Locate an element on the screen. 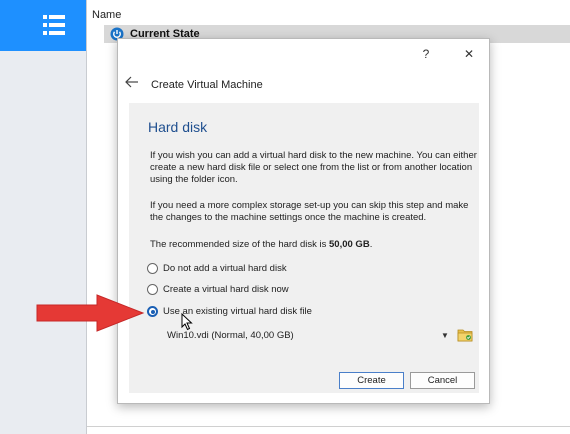  option-label: Do not add a virtual hard disk is located at coordinates (225, 268).